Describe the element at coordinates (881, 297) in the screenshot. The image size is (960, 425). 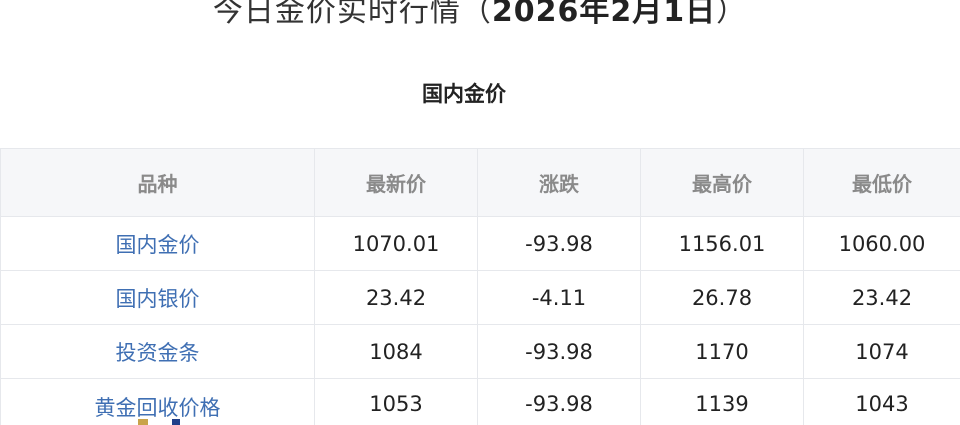
I see `row-low-price: 23.42` at that location.